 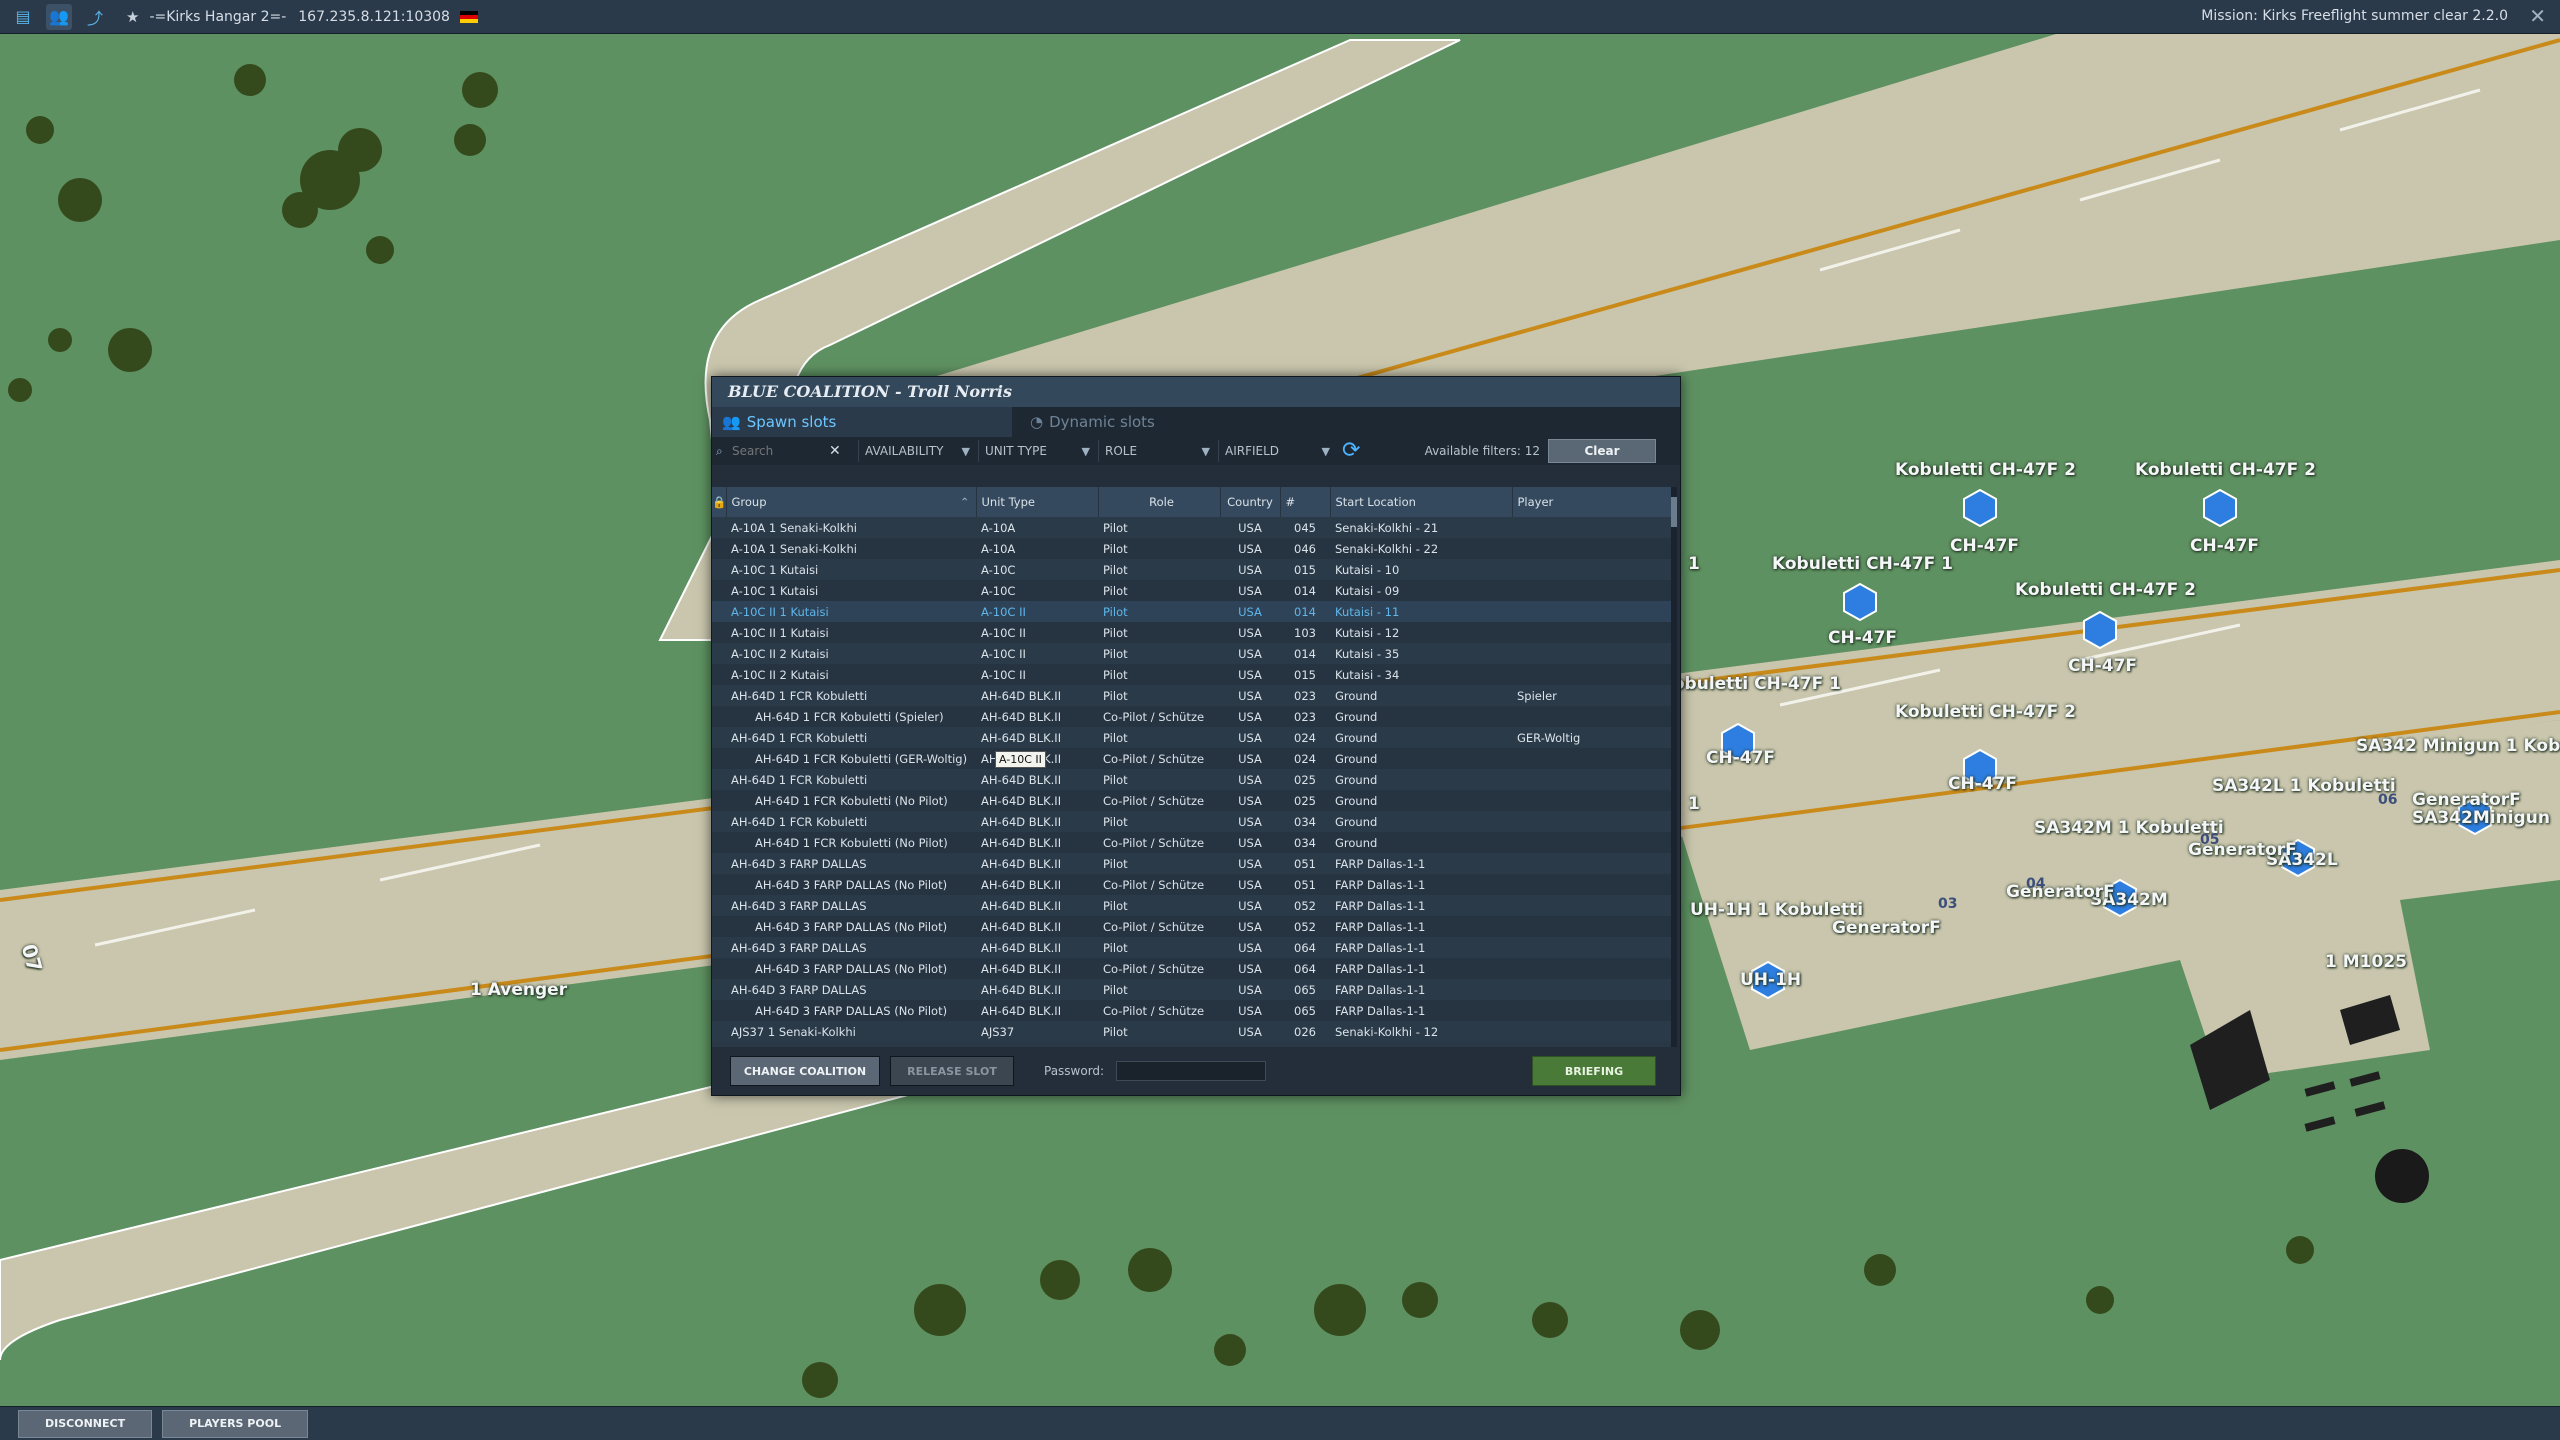 What do you see at coordinates (851, 548) in the screenshot?
I see `cell-group: A-10A 1 Senaki-Kolkhi` at bounding box center [851, 548].